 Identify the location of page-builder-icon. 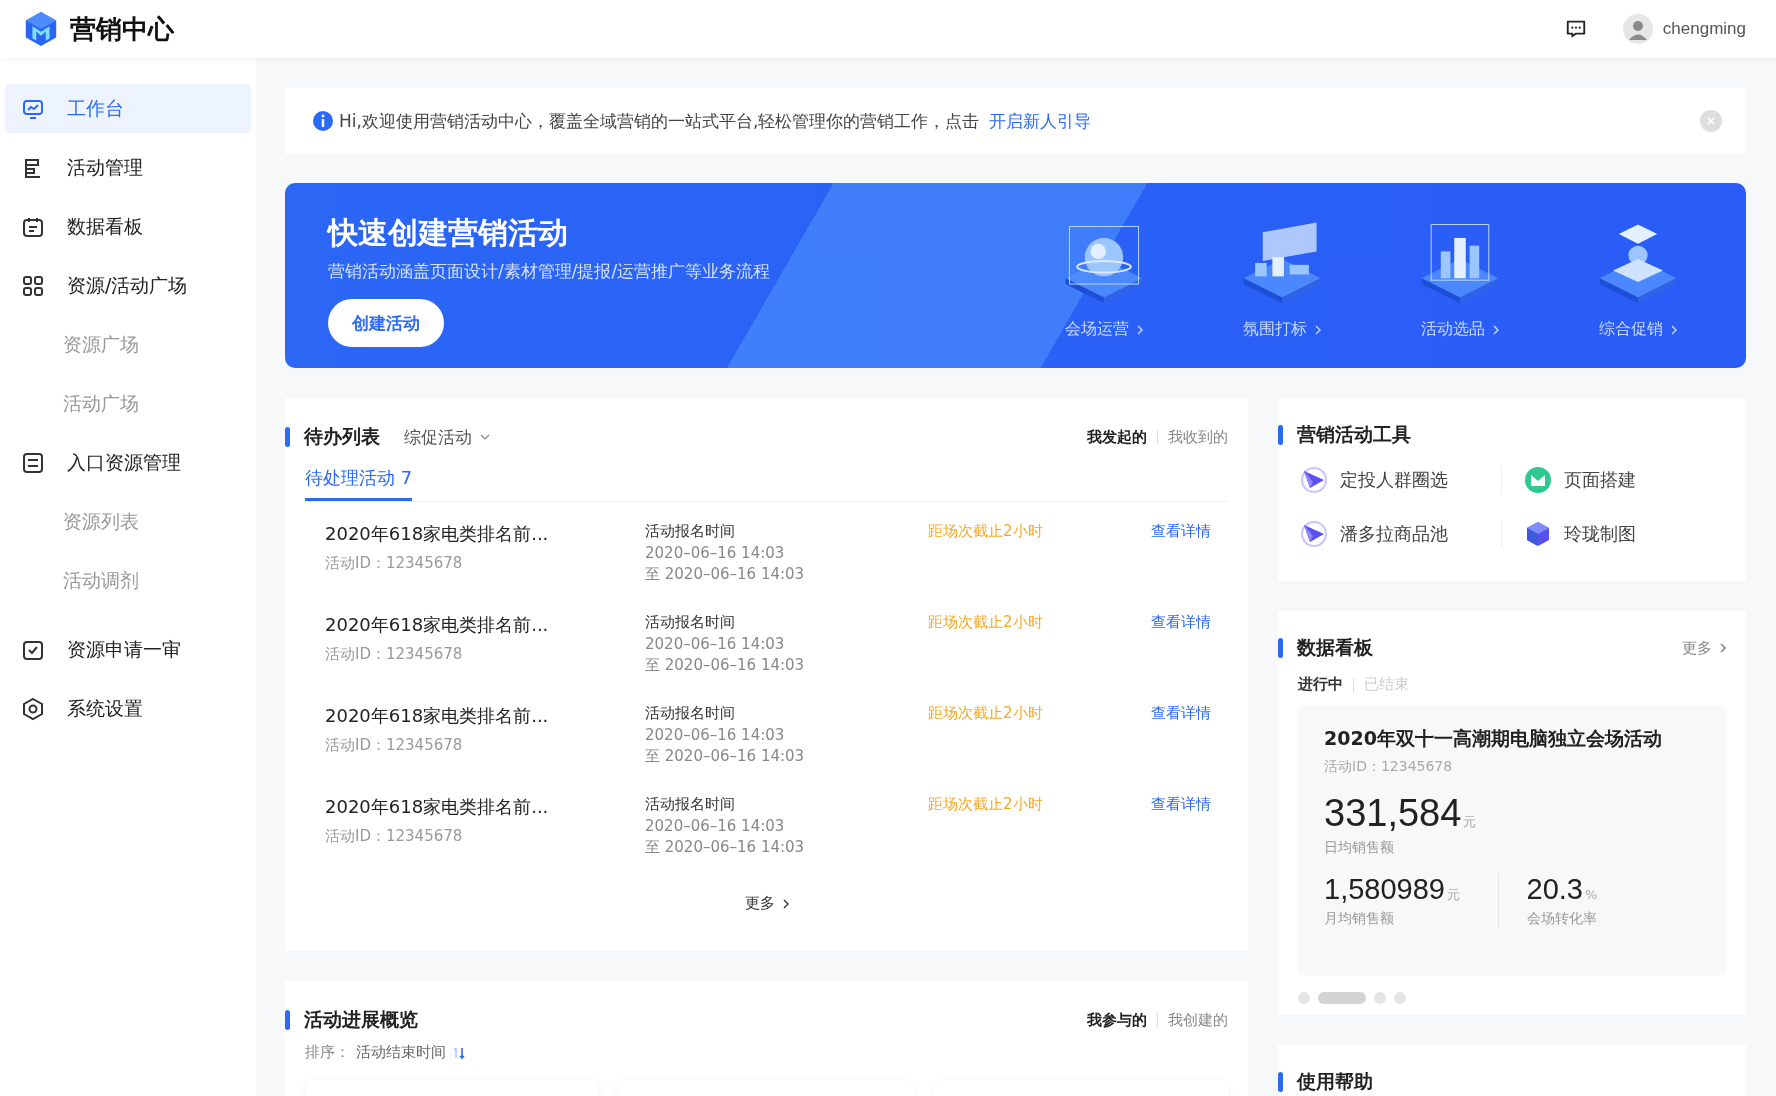
(1538, 480).